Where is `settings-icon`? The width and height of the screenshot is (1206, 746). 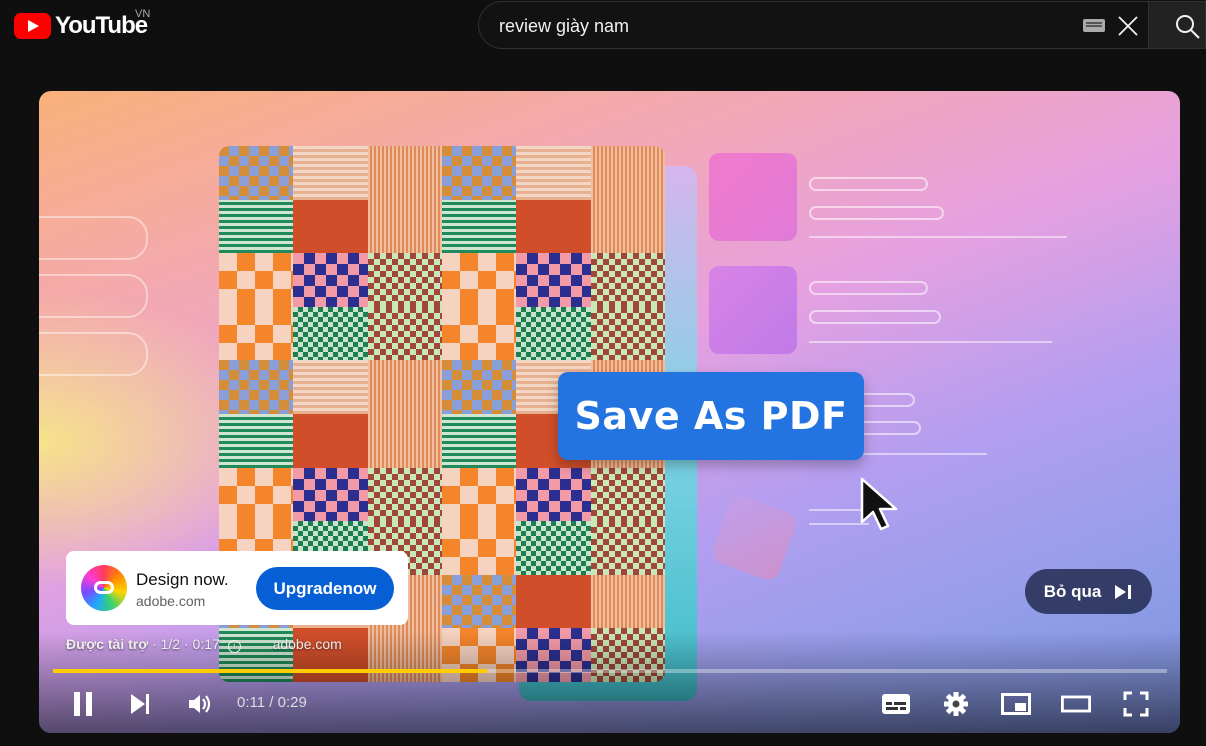 settings-icon is located at coordinates (956, 704).